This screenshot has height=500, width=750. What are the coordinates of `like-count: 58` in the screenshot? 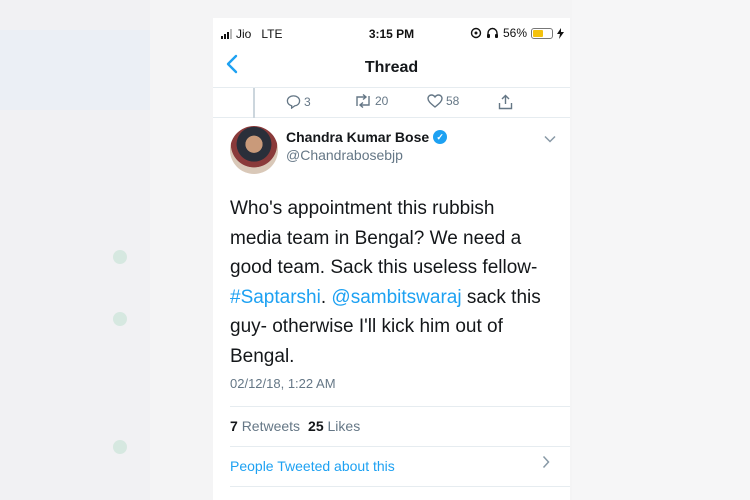 It's located at (453, 101).